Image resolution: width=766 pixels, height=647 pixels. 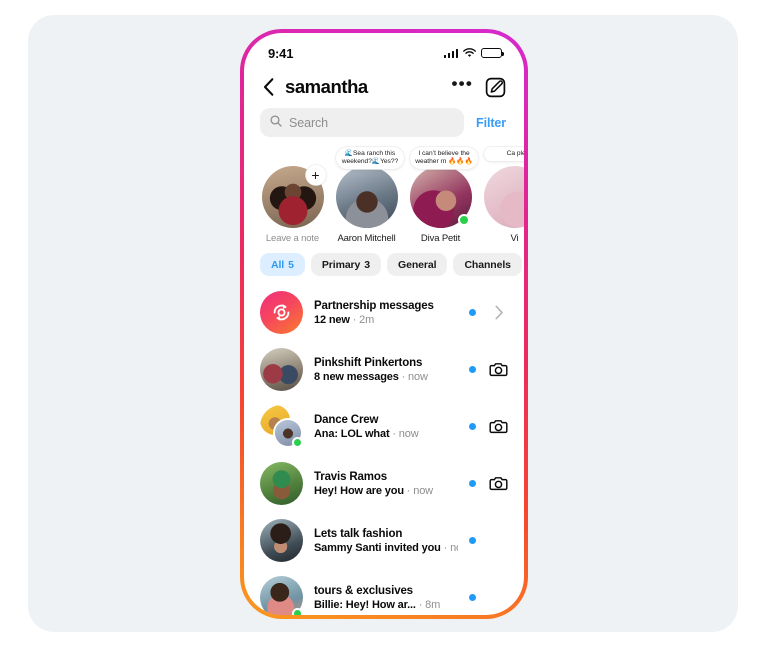 I want to click on message-preview: Ana: LOL what, so click(x=352, y=433).